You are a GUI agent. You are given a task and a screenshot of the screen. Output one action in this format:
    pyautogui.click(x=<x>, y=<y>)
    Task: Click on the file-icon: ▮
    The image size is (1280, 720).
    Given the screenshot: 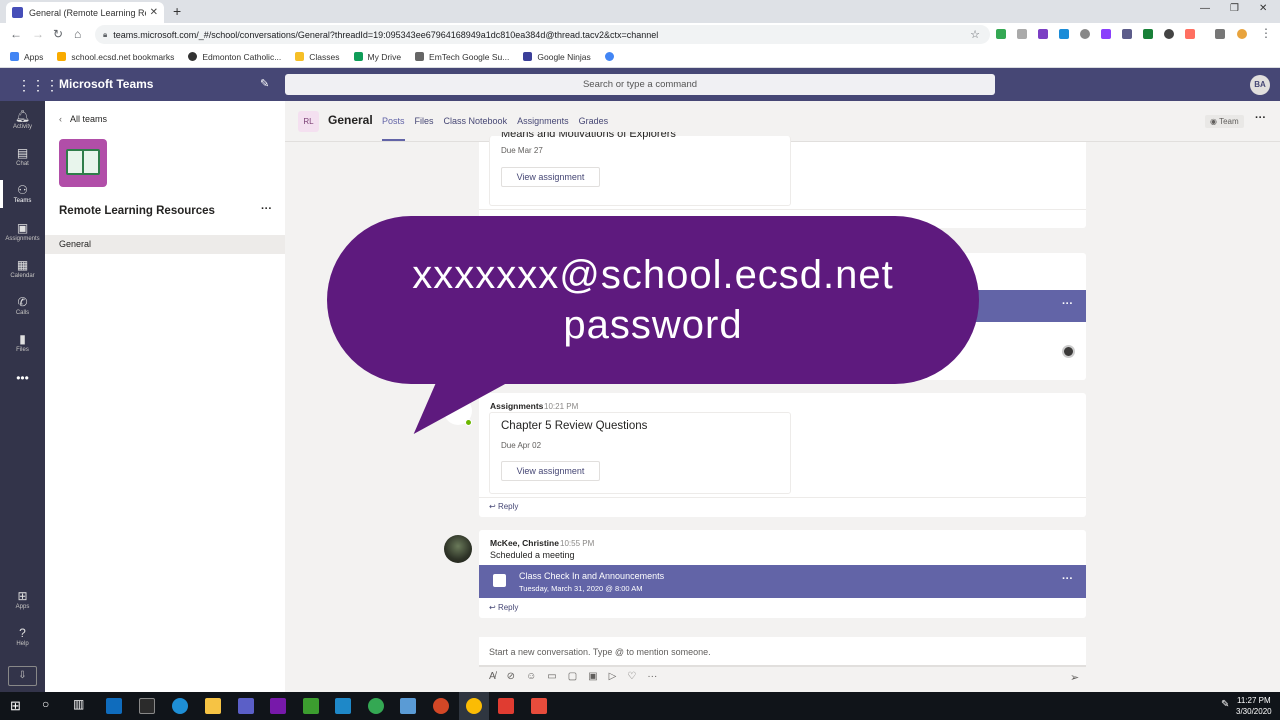 What is the action you would take?
    pyautogui.click(x=22, y=339)
    